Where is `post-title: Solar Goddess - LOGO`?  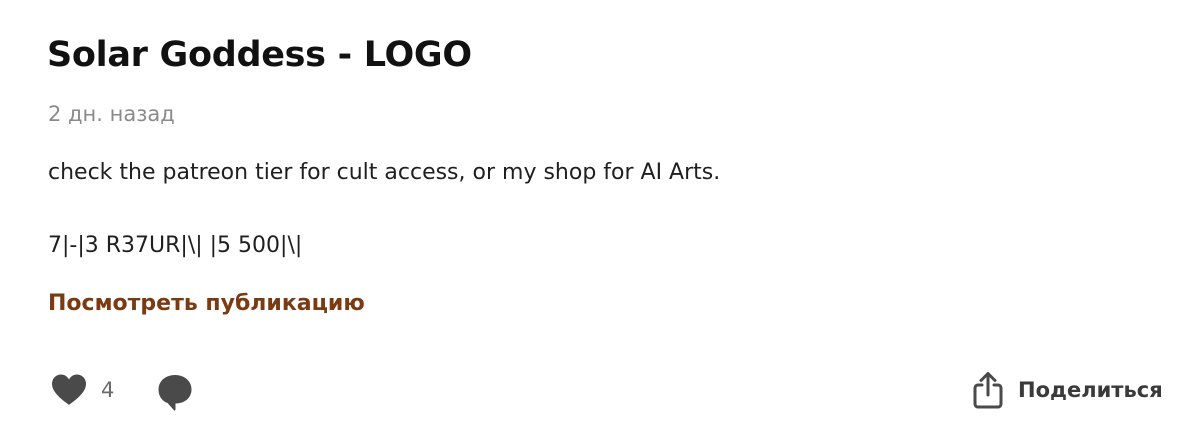
post-title: Solar Goddess - LOGO is located at coordinates (259, 55).